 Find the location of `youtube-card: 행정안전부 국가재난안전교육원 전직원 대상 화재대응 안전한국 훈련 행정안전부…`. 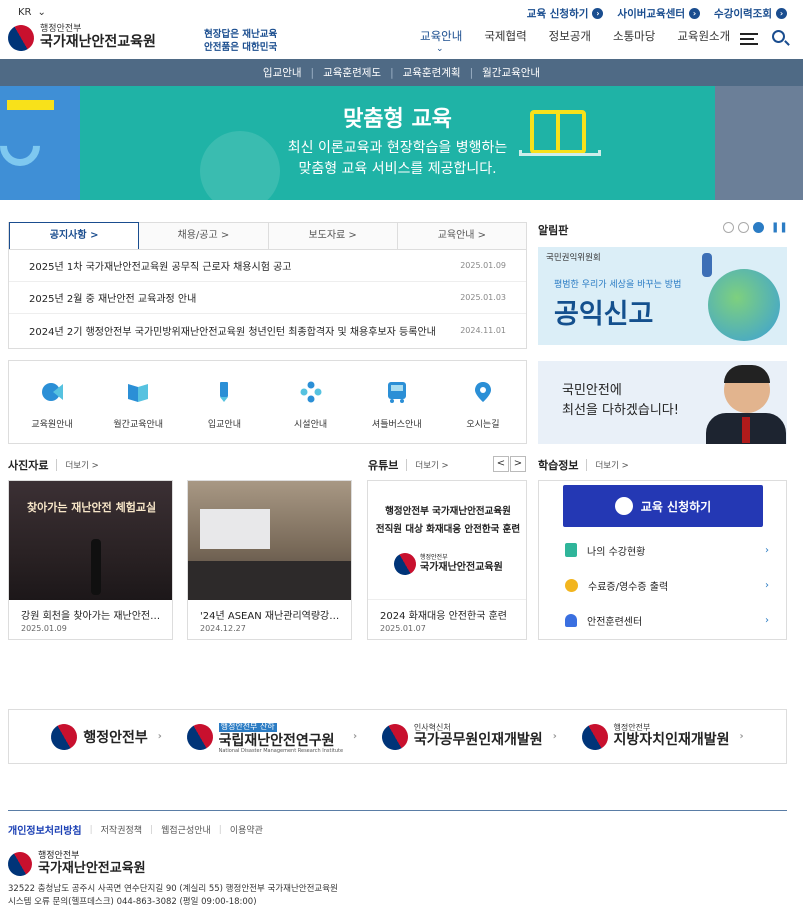

youtube-card: 행정안전부 국가재난안전교육원 전직원 대상 화재대응 안전한국 훈련 행정안전부… is located at coordinates (447, 560).